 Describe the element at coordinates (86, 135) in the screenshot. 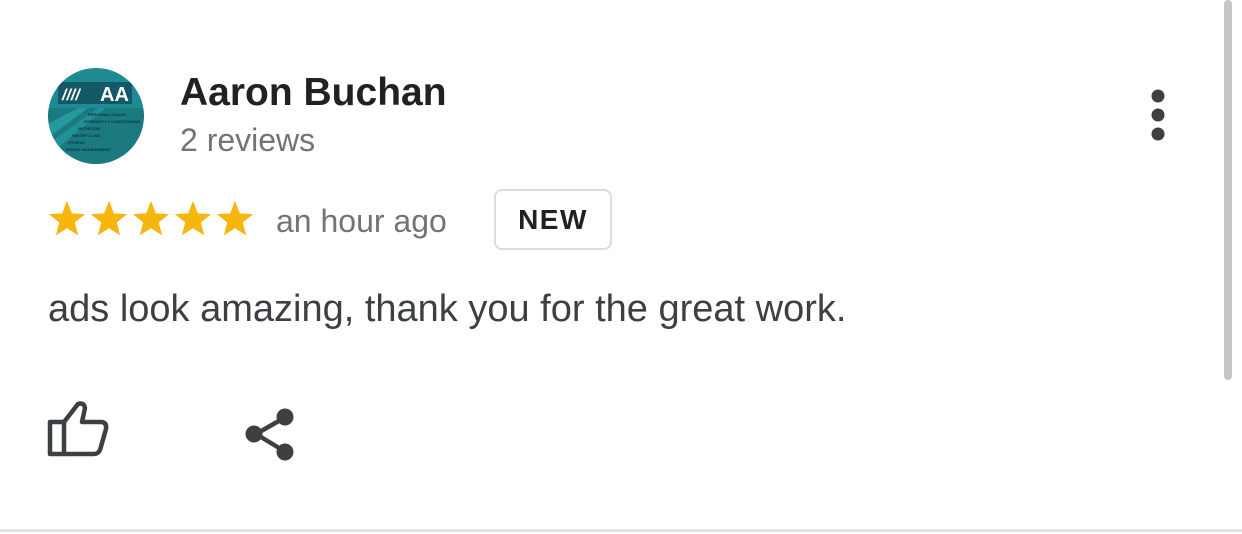

I see `avatar-line-4: WEIGHT LOSS` at that location.